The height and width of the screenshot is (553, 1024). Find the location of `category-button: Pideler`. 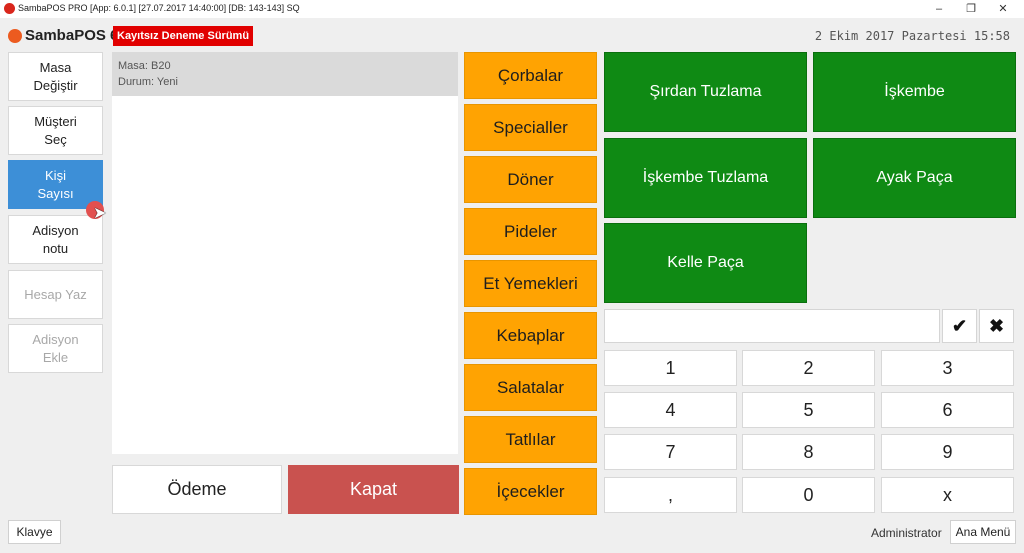

category-button: Pideler is located at coordinates (530, 231).